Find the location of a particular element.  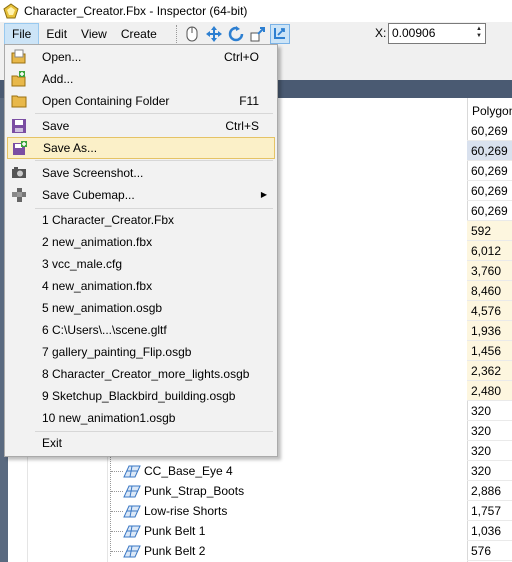

recent-file-5: 5 new_animation.osgb is located at coordinates (141, 308).